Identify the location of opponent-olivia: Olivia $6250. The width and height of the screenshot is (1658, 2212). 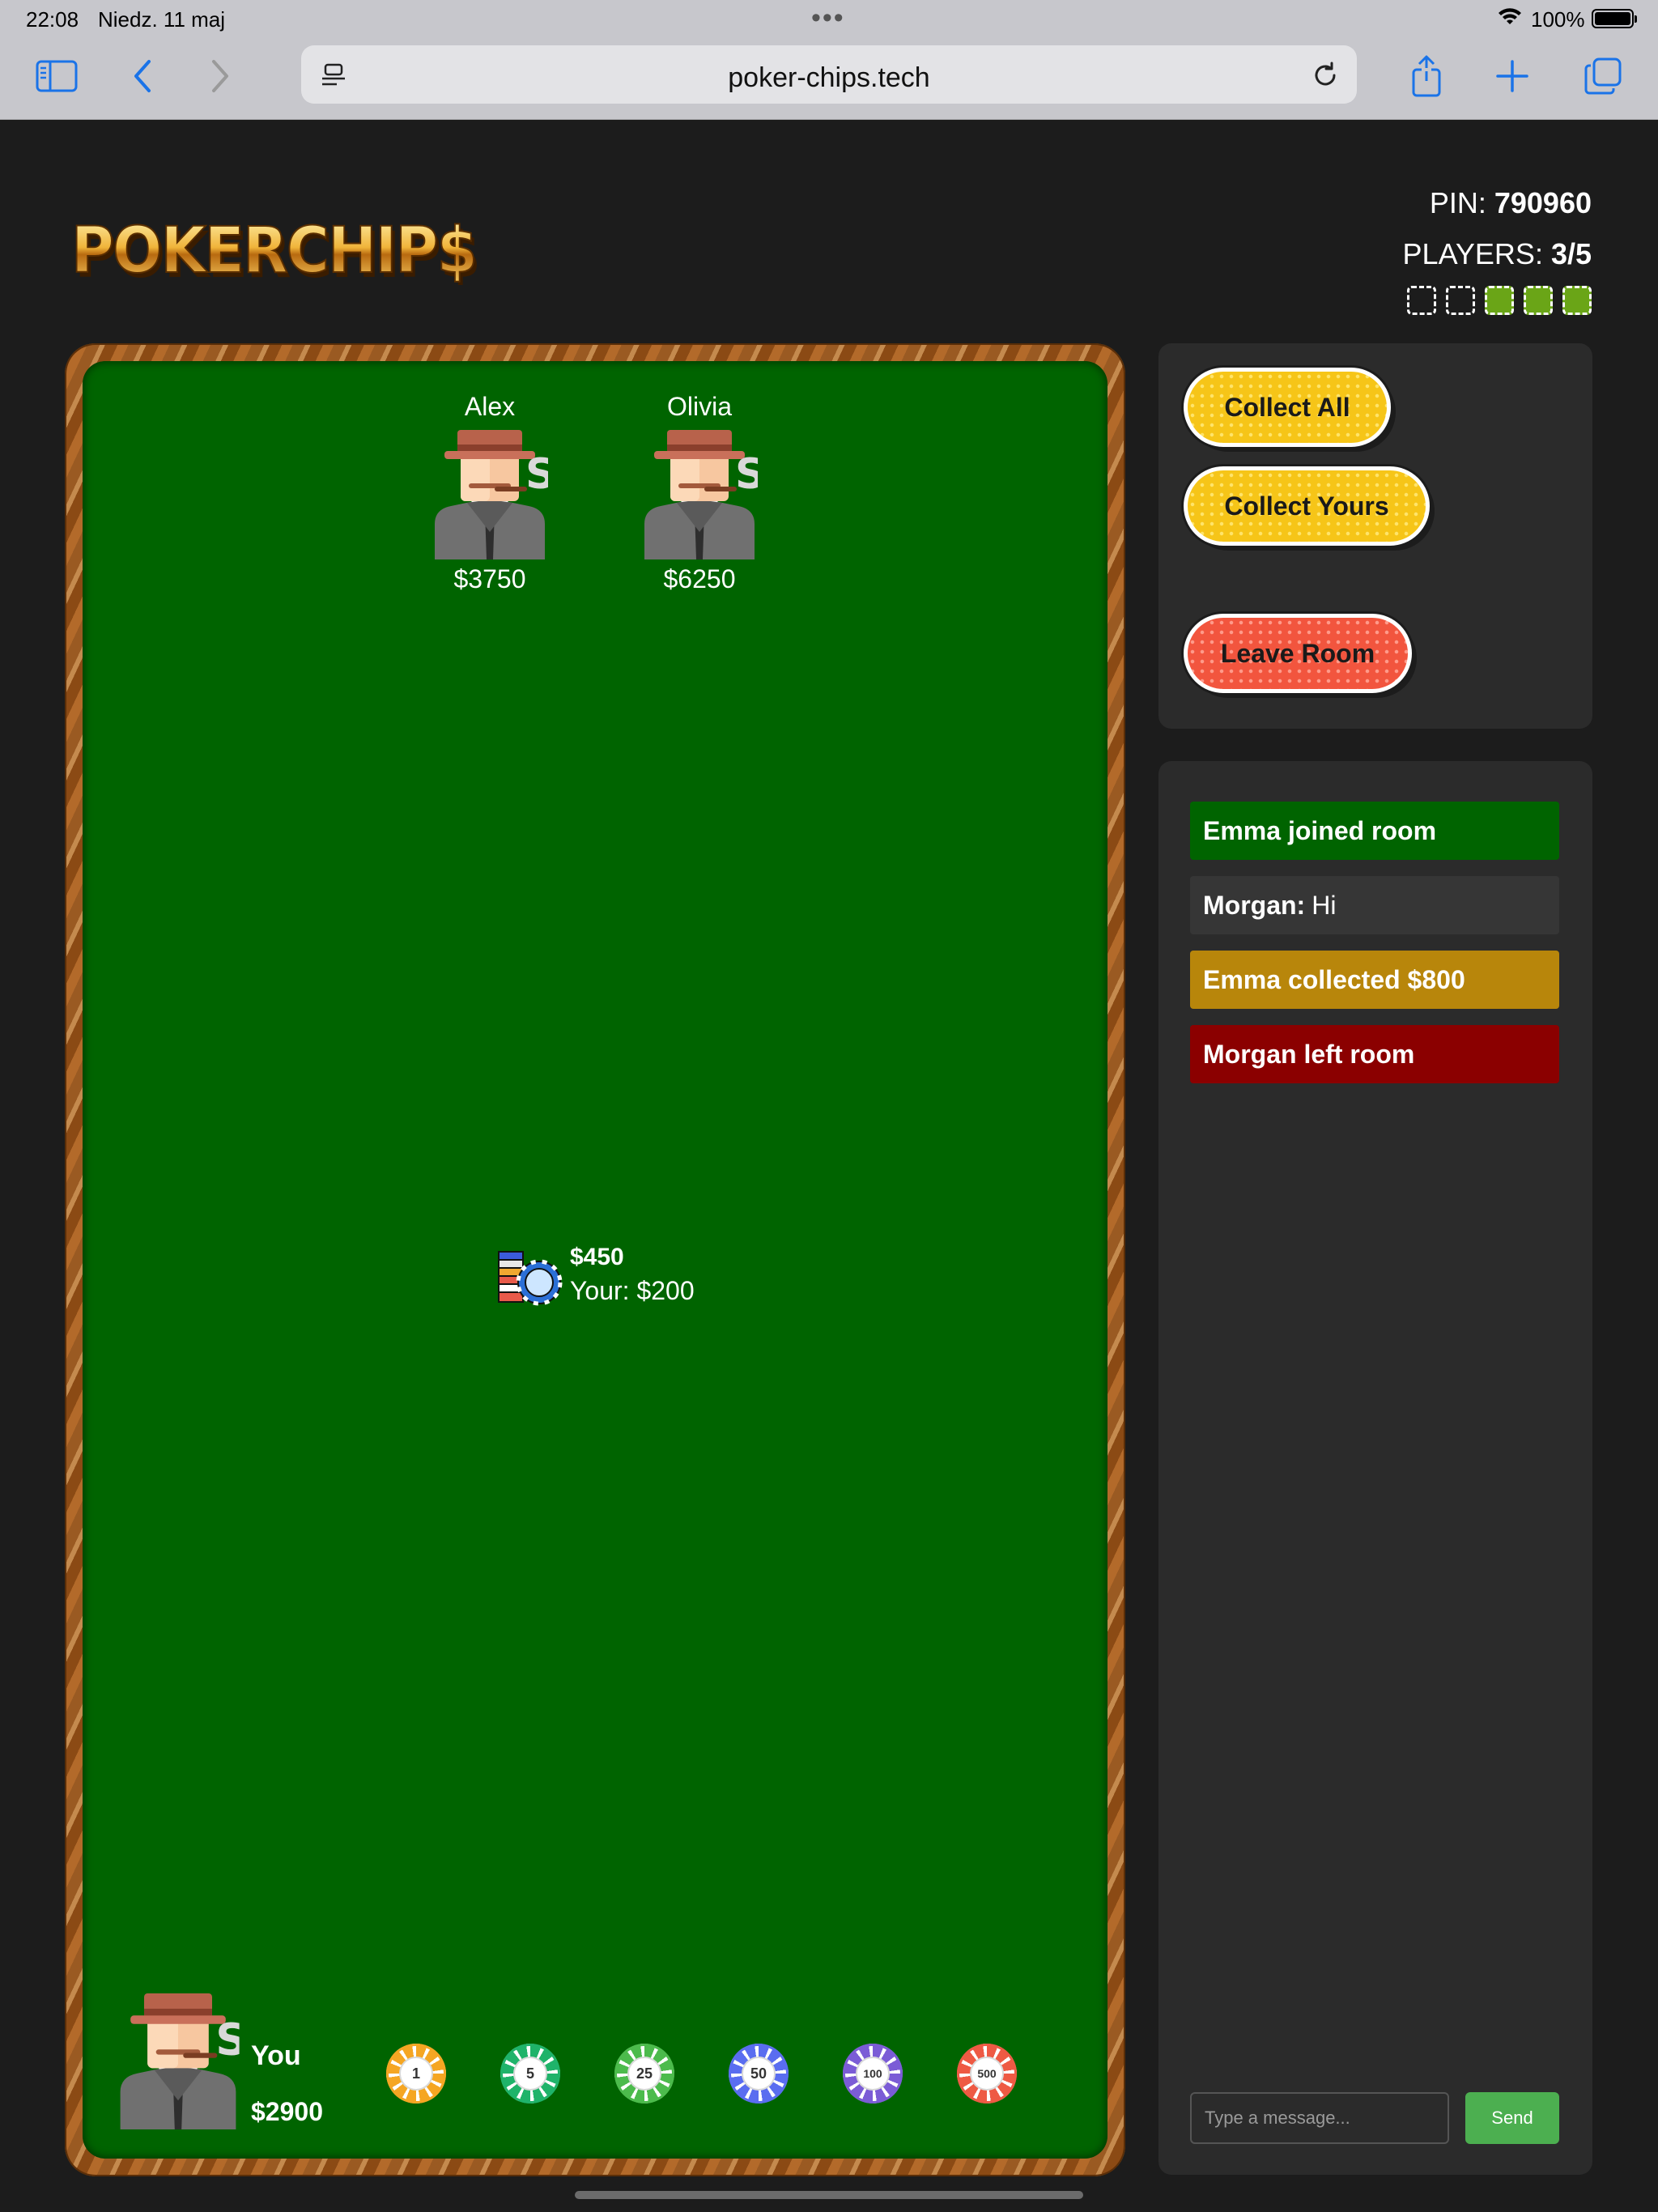
(699, 493).